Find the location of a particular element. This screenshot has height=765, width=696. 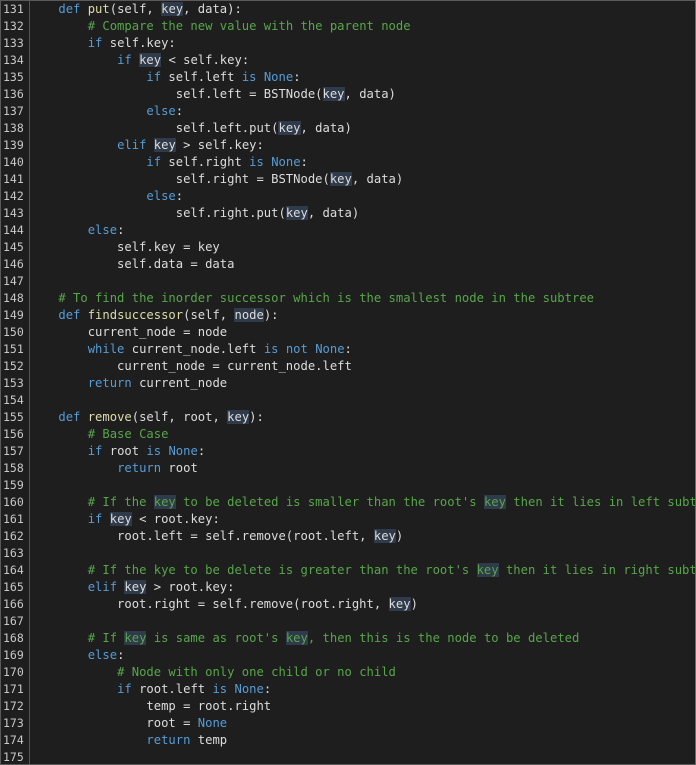

line-number: 167 is located at coordinates (13, 621).